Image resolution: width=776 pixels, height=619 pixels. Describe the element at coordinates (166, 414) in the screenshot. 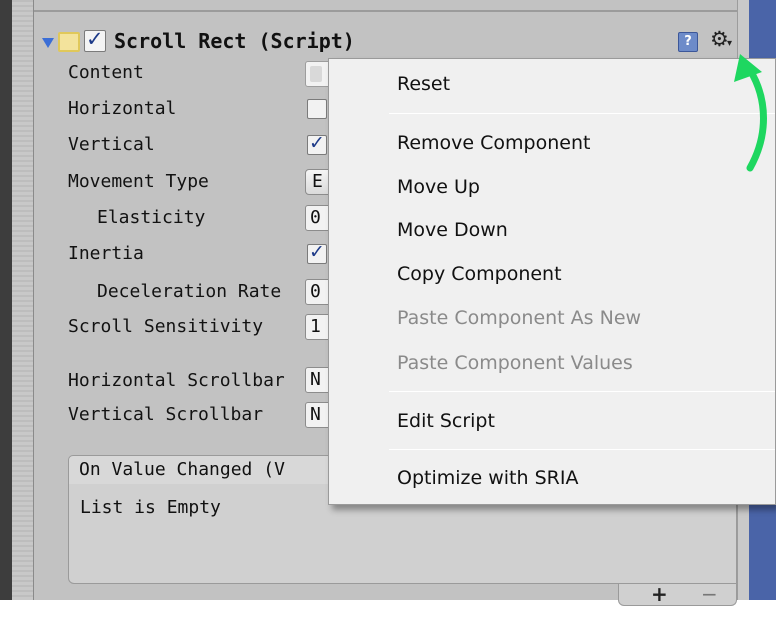

I see `property-label-vertical-scrollbar: Vertical Scrollbar` at that location.